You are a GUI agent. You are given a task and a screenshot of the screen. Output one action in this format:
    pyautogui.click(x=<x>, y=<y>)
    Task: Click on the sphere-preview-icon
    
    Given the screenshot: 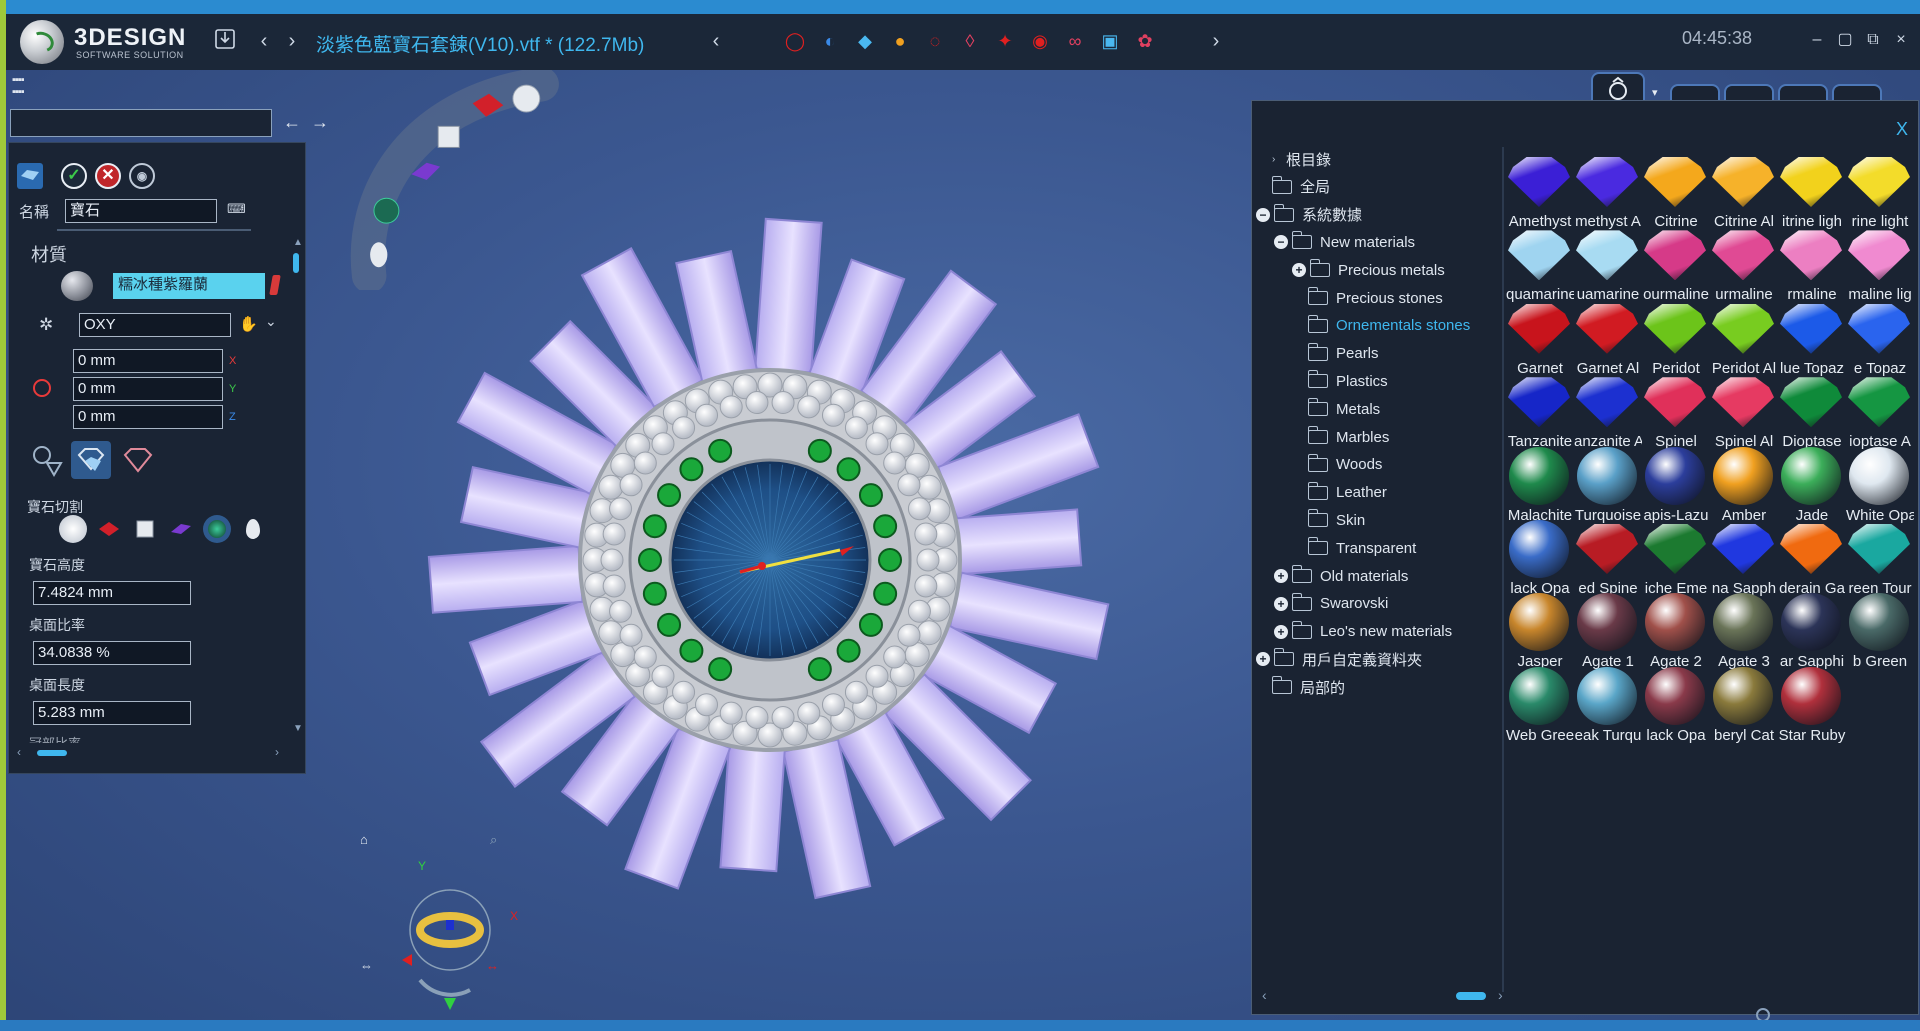 What is the action you would take?
    pyautogui.click(x=1743, y=475)
    